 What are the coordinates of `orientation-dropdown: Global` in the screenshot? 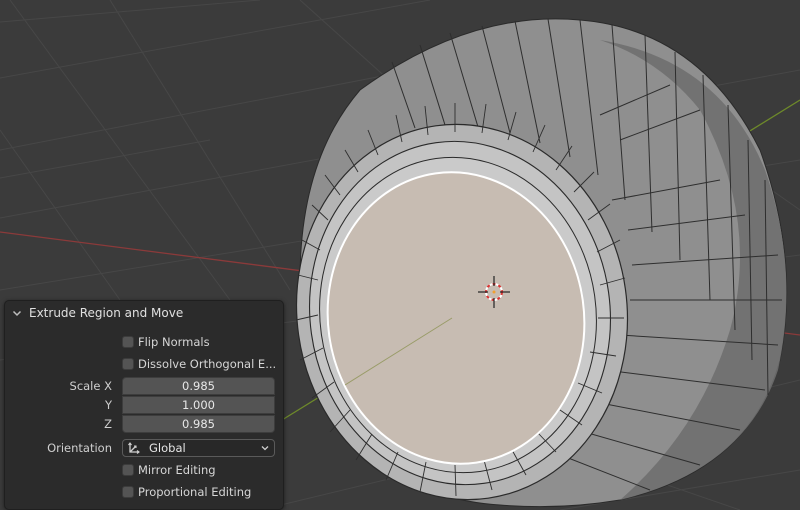 It's located at (198, 448).